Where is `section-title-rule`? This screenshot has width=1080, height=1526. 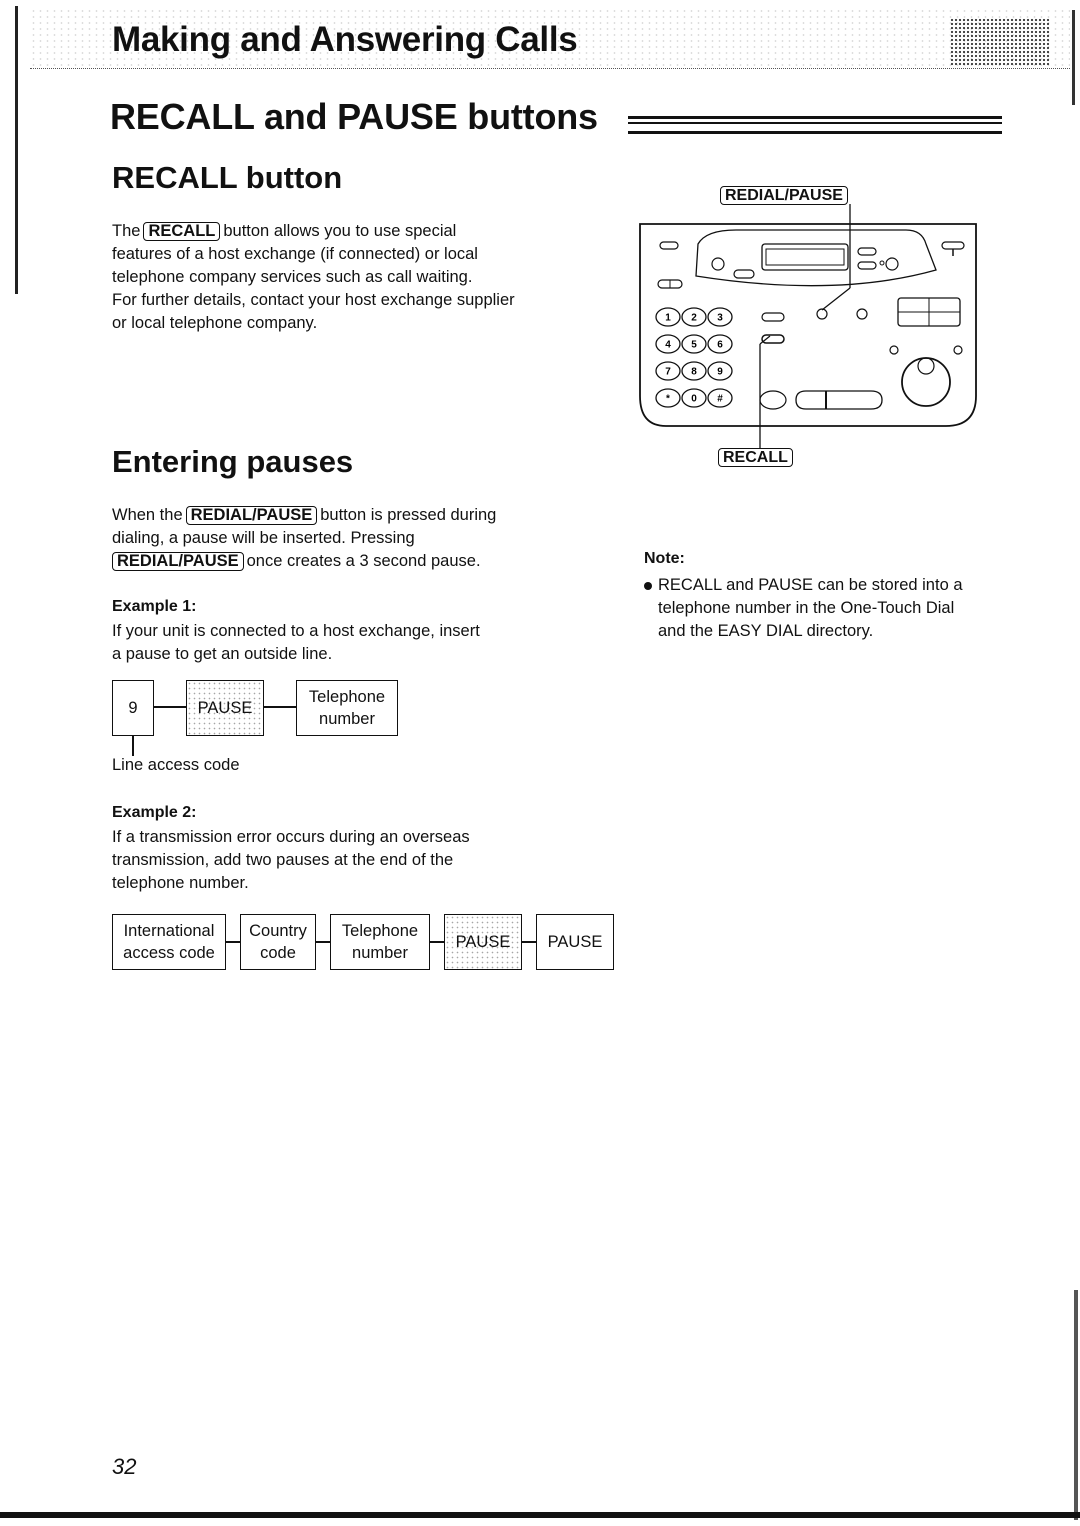 section-title-rule is located at coordinates (815, 125).